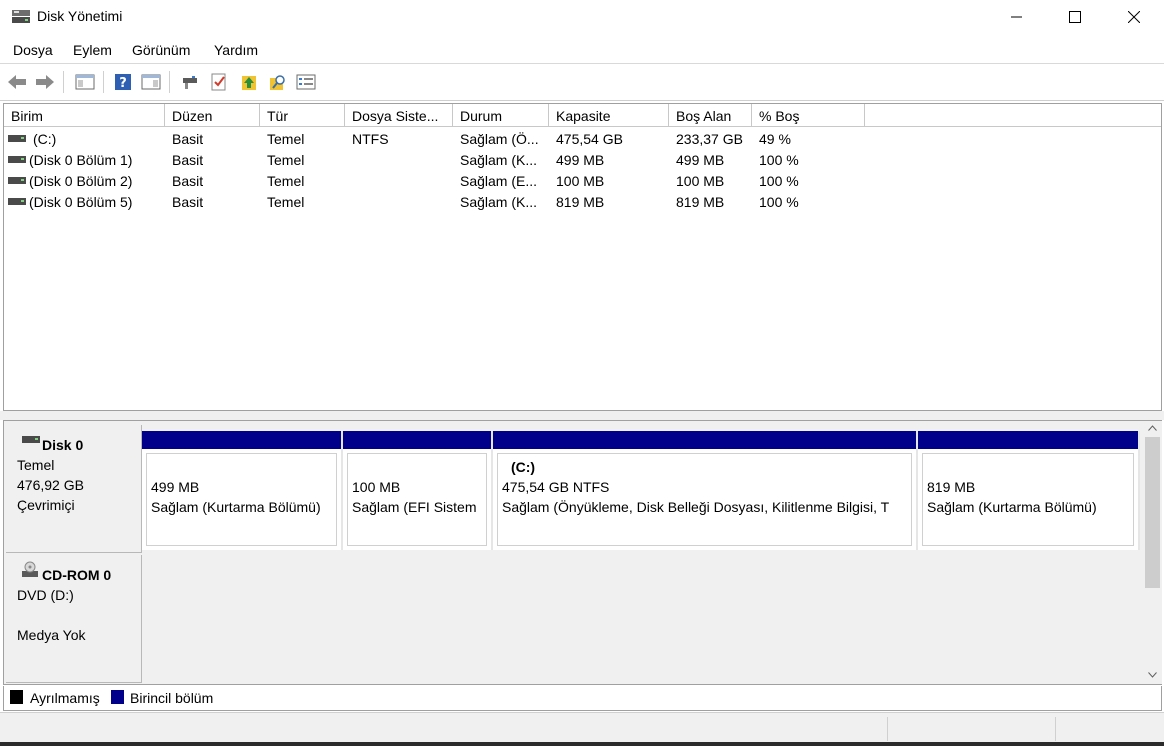  What do you see at coordinates (242, 490) in the screenshot?
I see `partition-recovery-1: 499 MB Sağlam (Kurtarma Bölümü)` at bounding box center [242, 490].